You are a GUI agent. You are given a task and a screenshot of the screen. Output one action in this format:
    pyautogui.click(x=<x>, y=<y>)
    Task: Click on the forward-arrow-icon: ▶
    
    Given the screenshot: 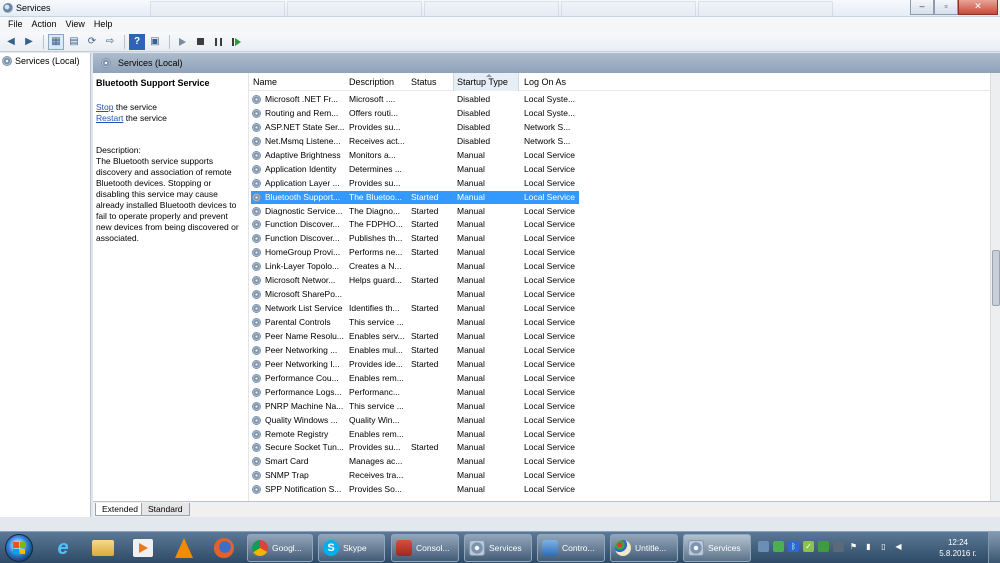 What is the action you would take?
    pyautogui.click(x=29, y=42)
    